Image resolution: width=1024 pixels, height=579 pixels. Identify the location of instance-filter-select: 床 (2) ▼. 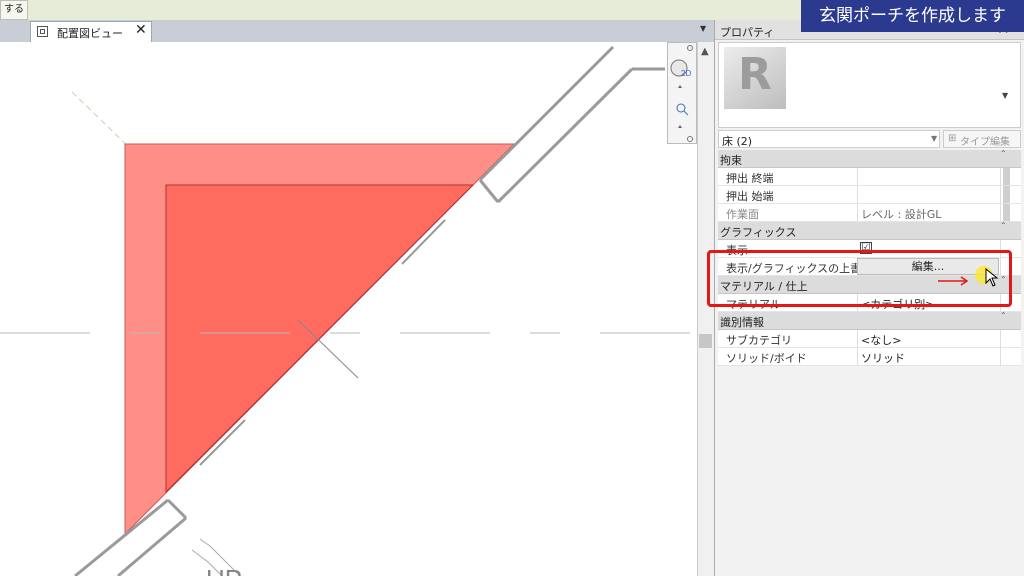
(829, 139).